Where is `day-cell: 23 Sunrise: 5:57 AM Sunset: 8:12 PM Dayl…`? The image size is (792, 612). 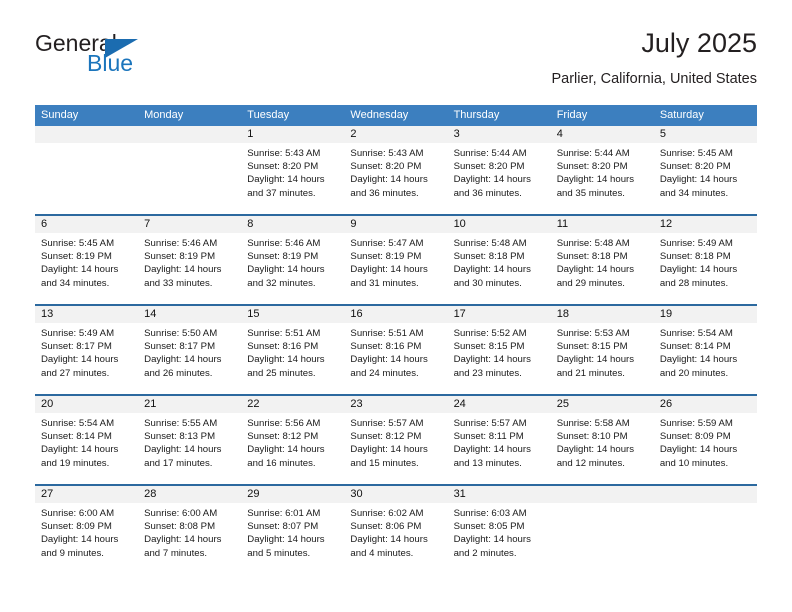 day-cell: 23 Sunrise: 5:57 AM Sunset: 8:12 PM Dayl… is located at coordinates (396, 440).